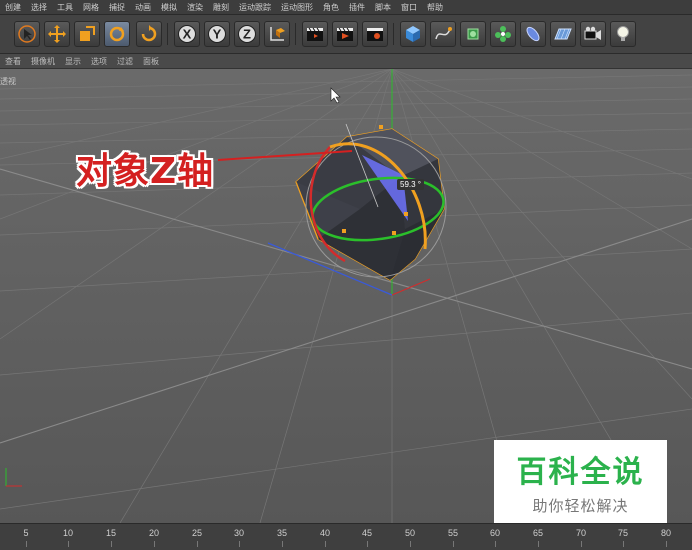  I want to click on menu-item-motion-tracking: 运动跟踪, so click(255, 7).